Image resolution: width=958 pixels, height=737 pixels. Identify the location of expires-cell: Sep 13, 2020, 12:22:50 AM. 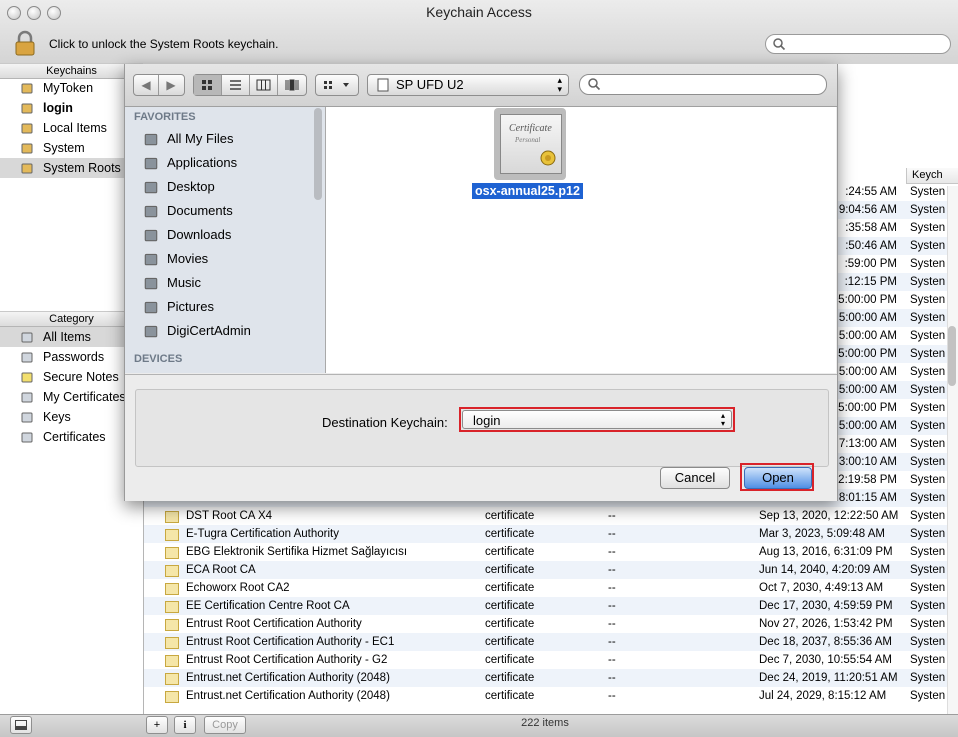
(829, 516).